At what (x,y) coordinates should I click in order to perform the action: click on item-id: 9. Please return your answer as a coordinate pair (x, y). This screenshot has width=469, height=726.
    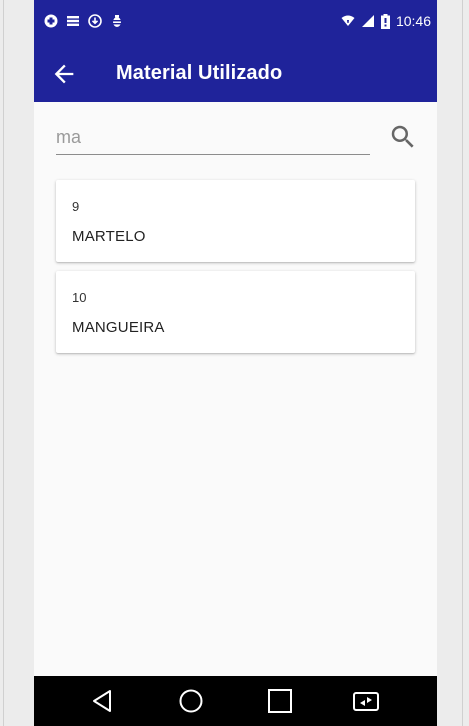
    Looking at the image, I should click on (76, 206).